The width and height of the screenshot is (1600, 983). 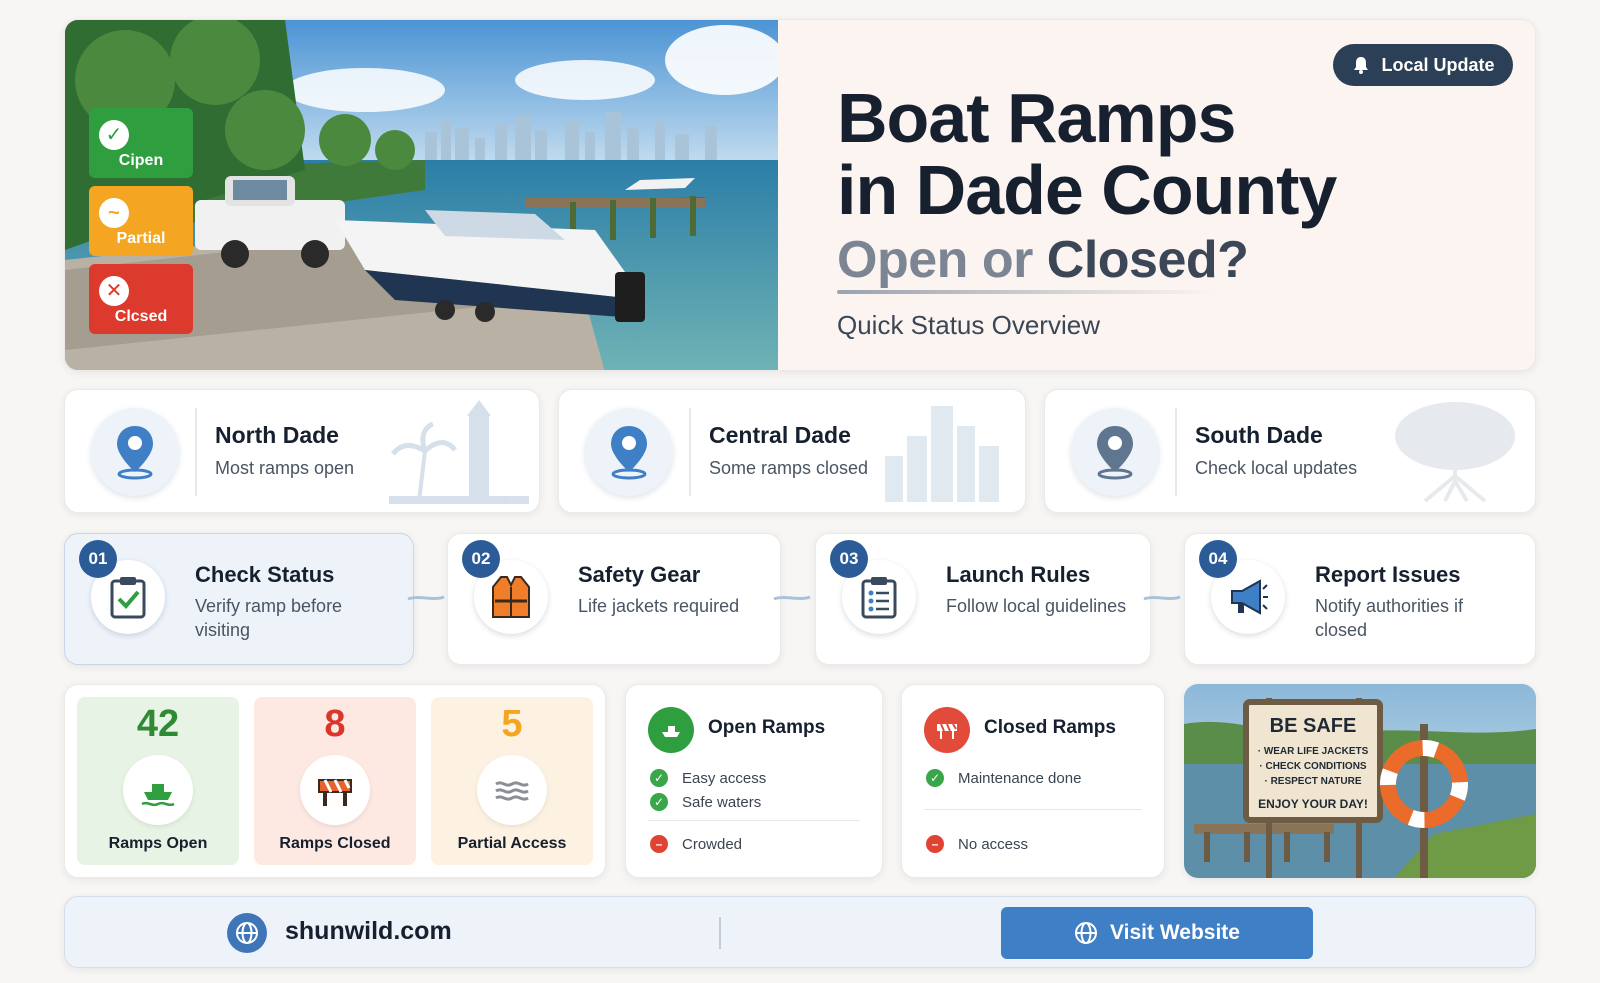 I want to click on subtitle-underline, so click(x=1027, y=292).